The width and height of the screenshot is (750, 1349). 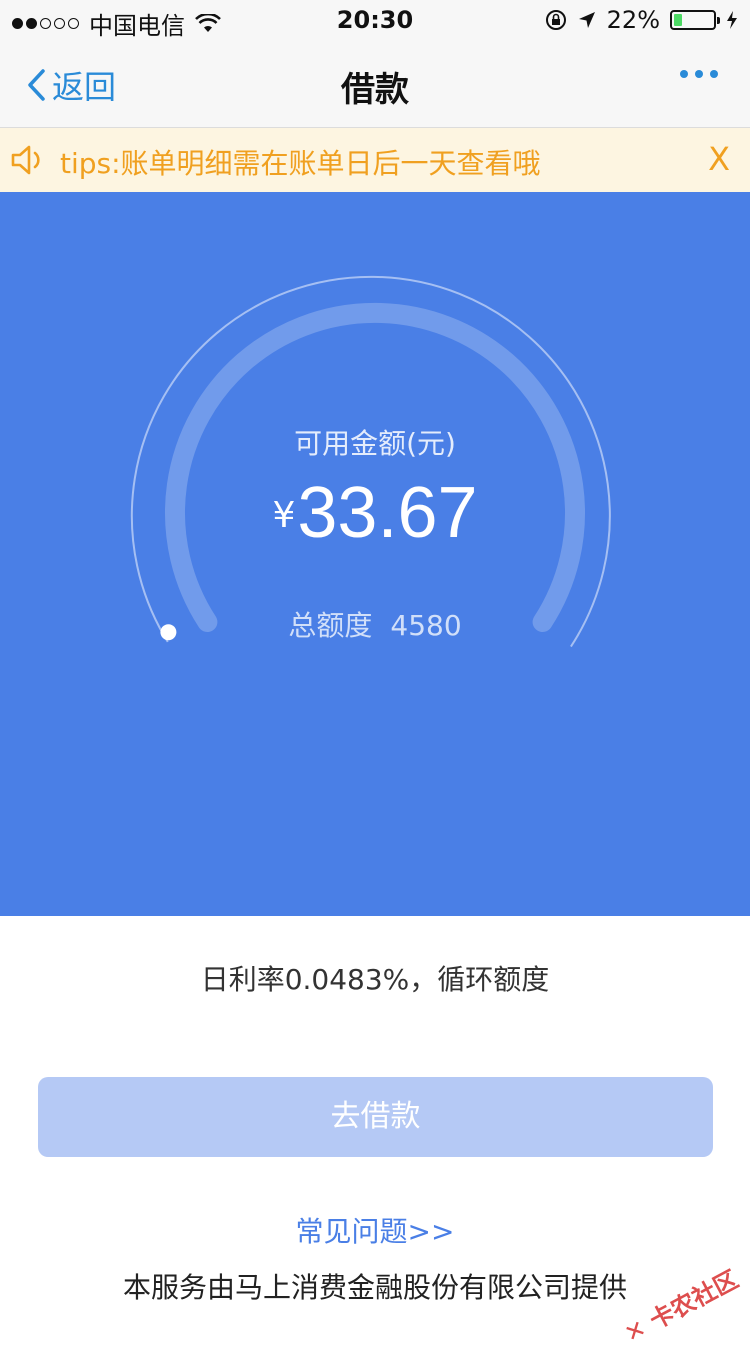 What do you see at coordinates (425, 625) in the screenshot?
I see `total-limit-value: 4580` at bounding box center [425, 625].